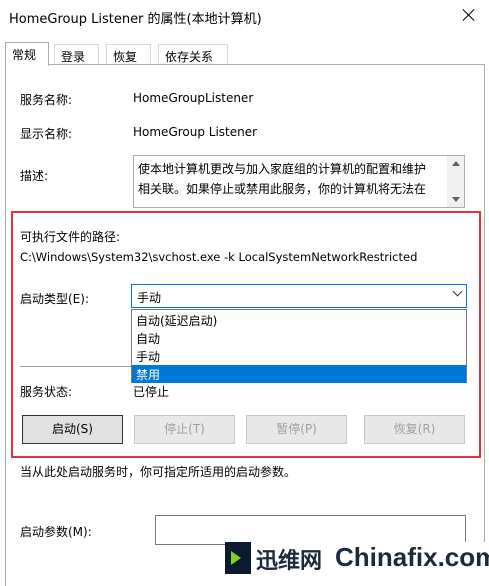 The height and width of the screenshot is (586, 489). I want to click on scroll-down-icon, so click(456, 199).